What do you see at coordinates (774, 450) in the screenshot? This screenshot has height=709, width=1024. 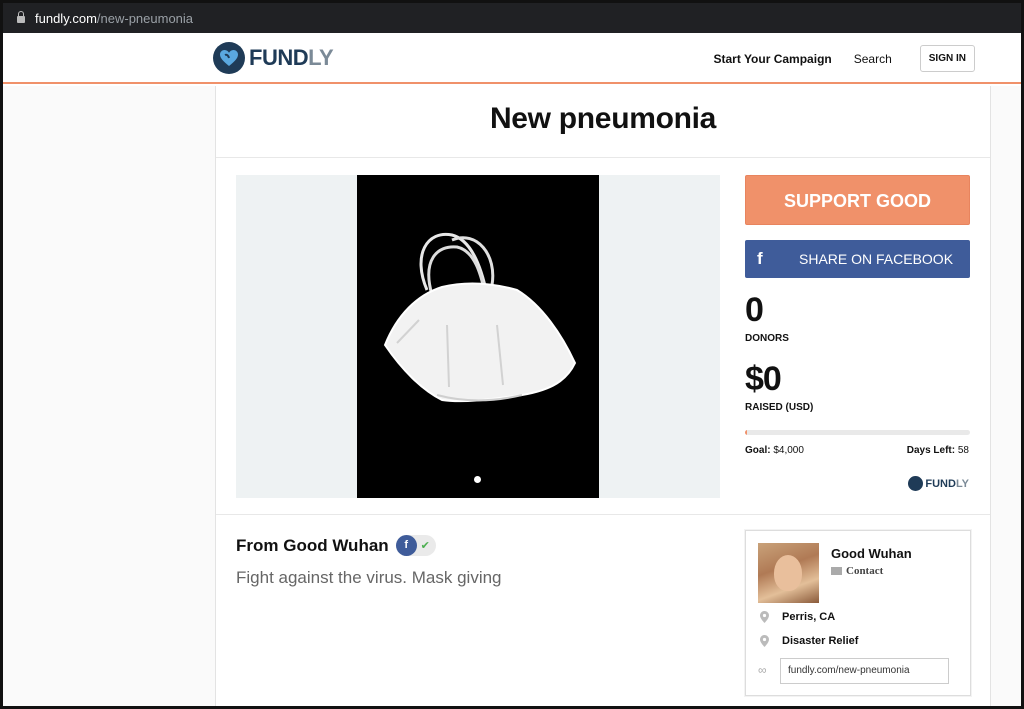 I see `goal-info: Goal: $4,000` at bounding box center [774, 450].